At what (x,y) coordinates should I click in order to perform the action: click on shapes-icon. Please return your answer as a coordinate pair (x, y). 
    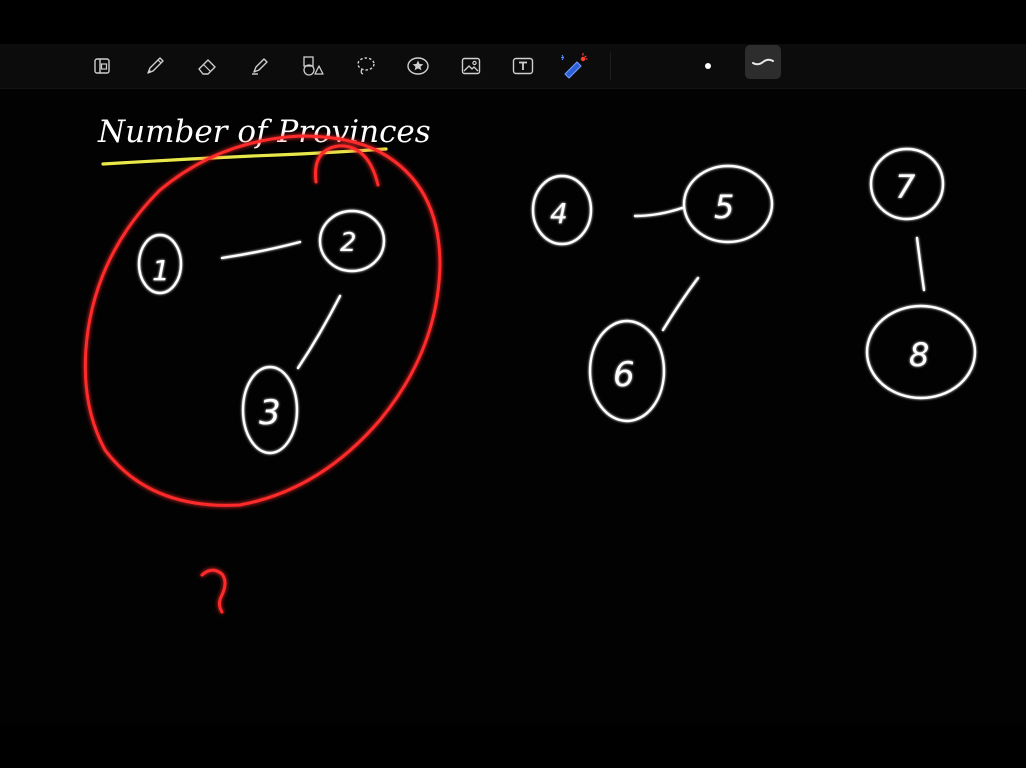
    Looking at the image, I should click on (313, 66).